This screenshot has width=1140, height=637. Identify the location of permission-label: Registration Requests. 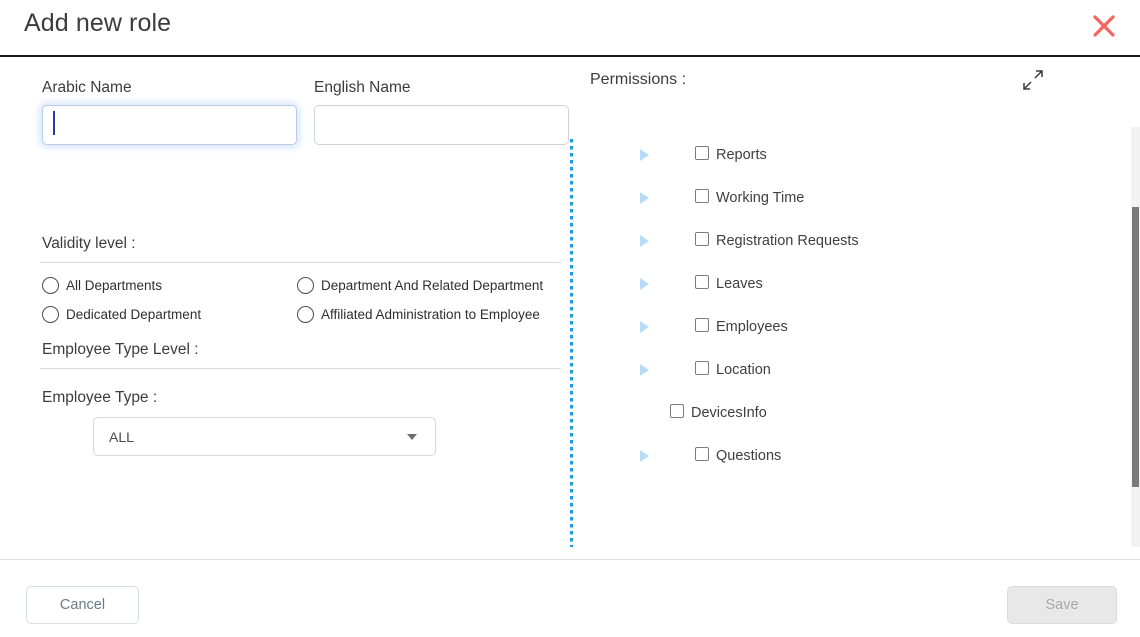
(787, 240).